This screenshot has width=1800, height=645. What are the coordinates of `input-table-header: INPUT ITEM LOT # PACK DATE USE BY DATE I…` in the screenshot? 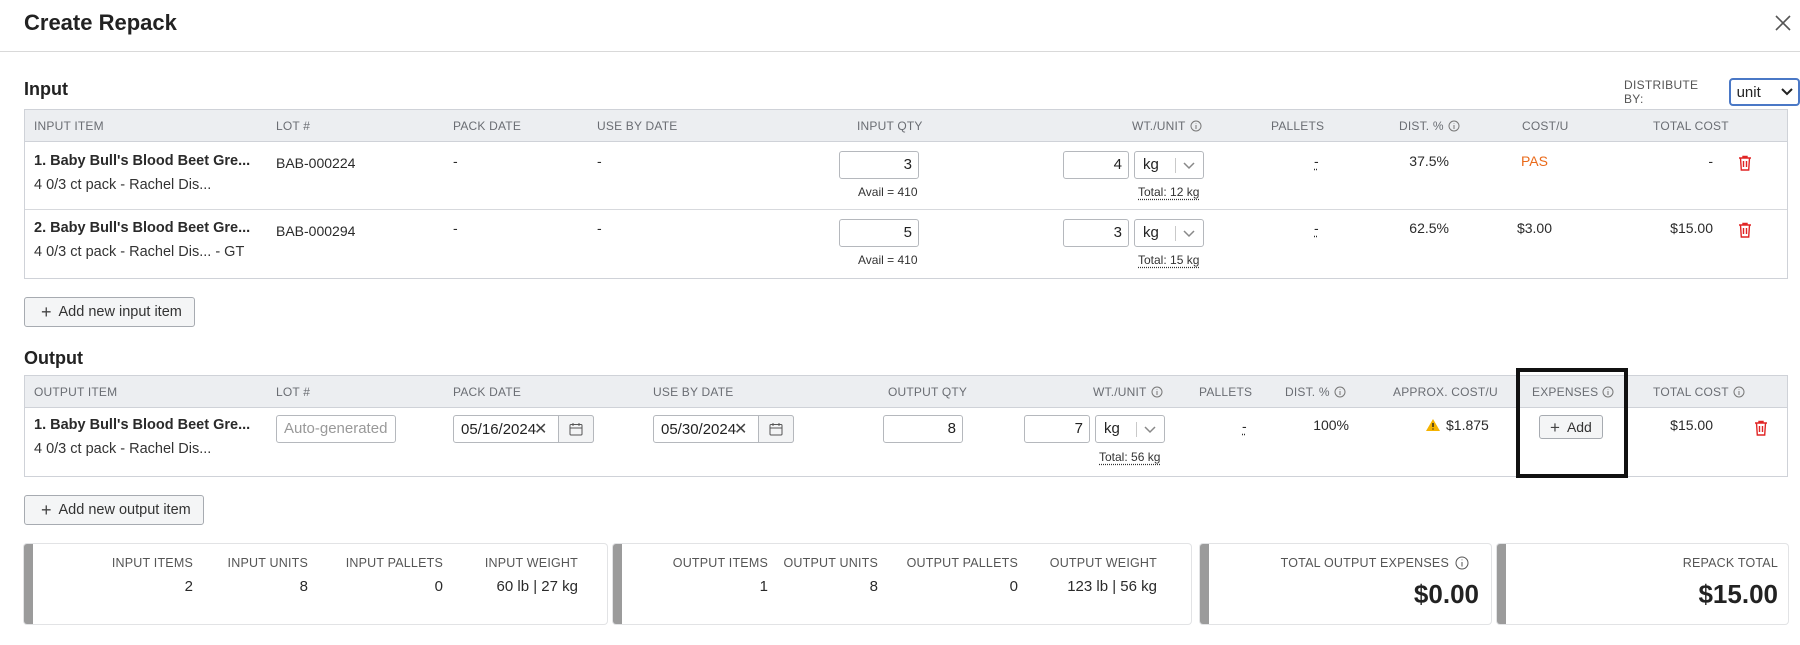 It's located at (906, 126).